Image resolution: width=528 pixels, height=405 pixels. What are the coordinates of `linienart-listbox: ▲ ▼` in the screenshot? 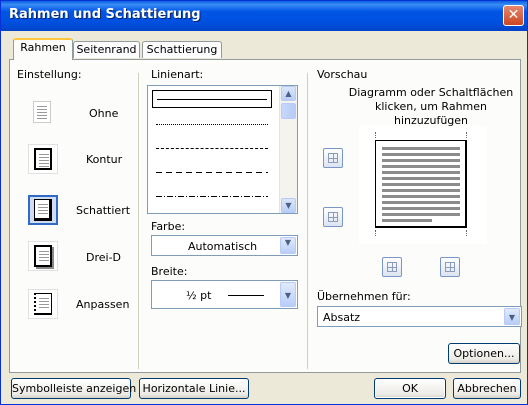 It's located at (222, 149).